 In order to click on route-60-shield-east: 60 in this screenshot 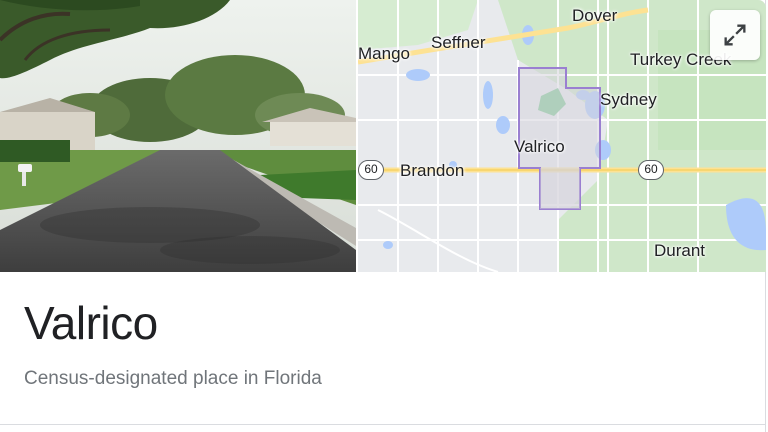, I will do `click(651, 170)`.